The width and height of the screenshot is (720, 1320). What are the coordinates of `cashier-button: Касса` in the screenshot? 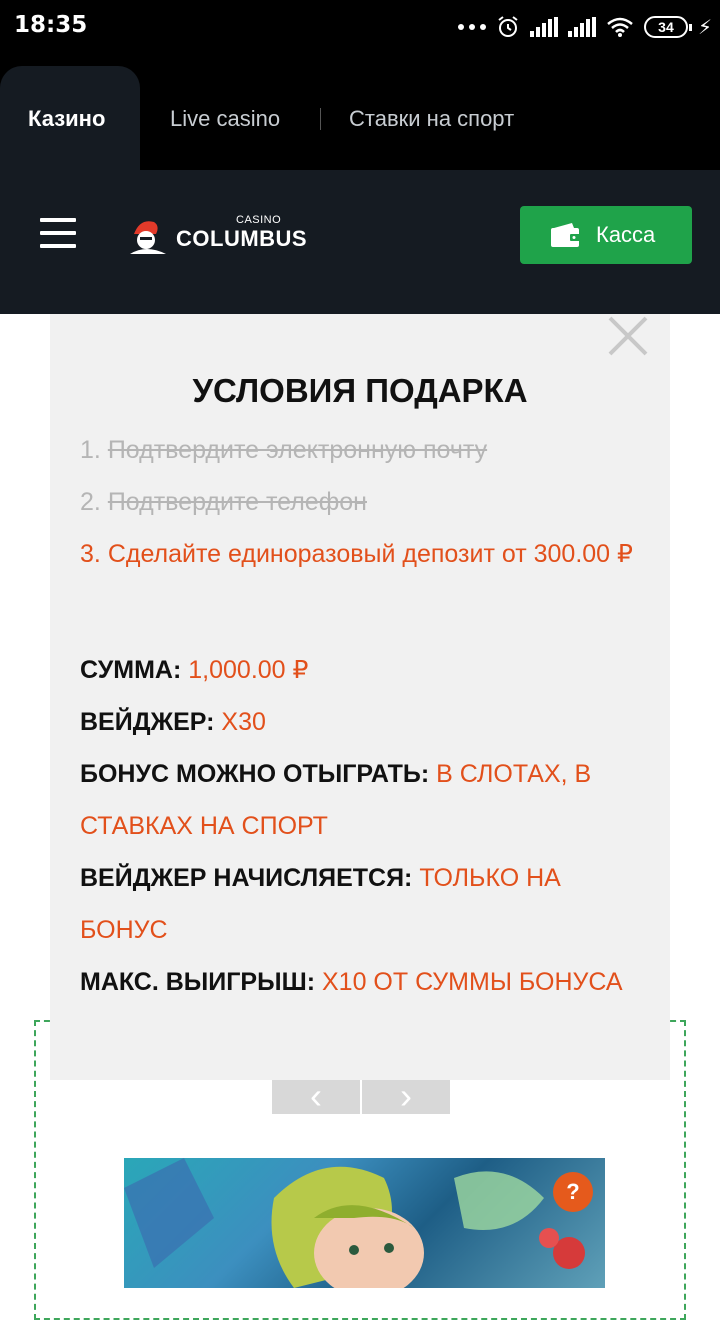 It's located at (606, 235).